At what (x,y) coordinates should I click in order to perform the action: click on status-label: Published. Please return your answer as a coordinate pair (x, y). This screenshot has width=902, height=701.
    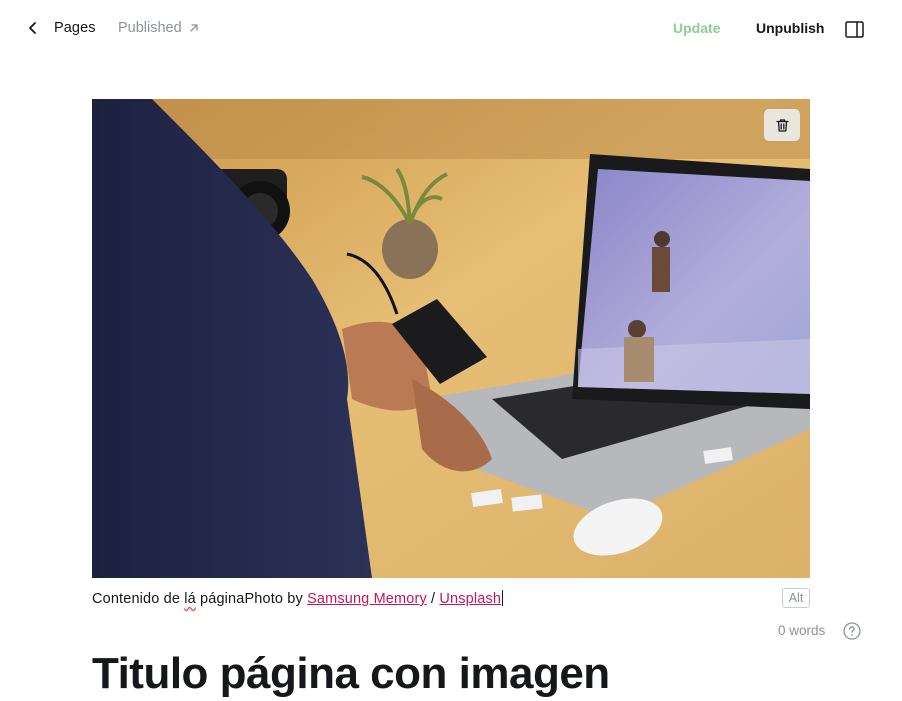
    Looking at the image, I should click on (150, 28).